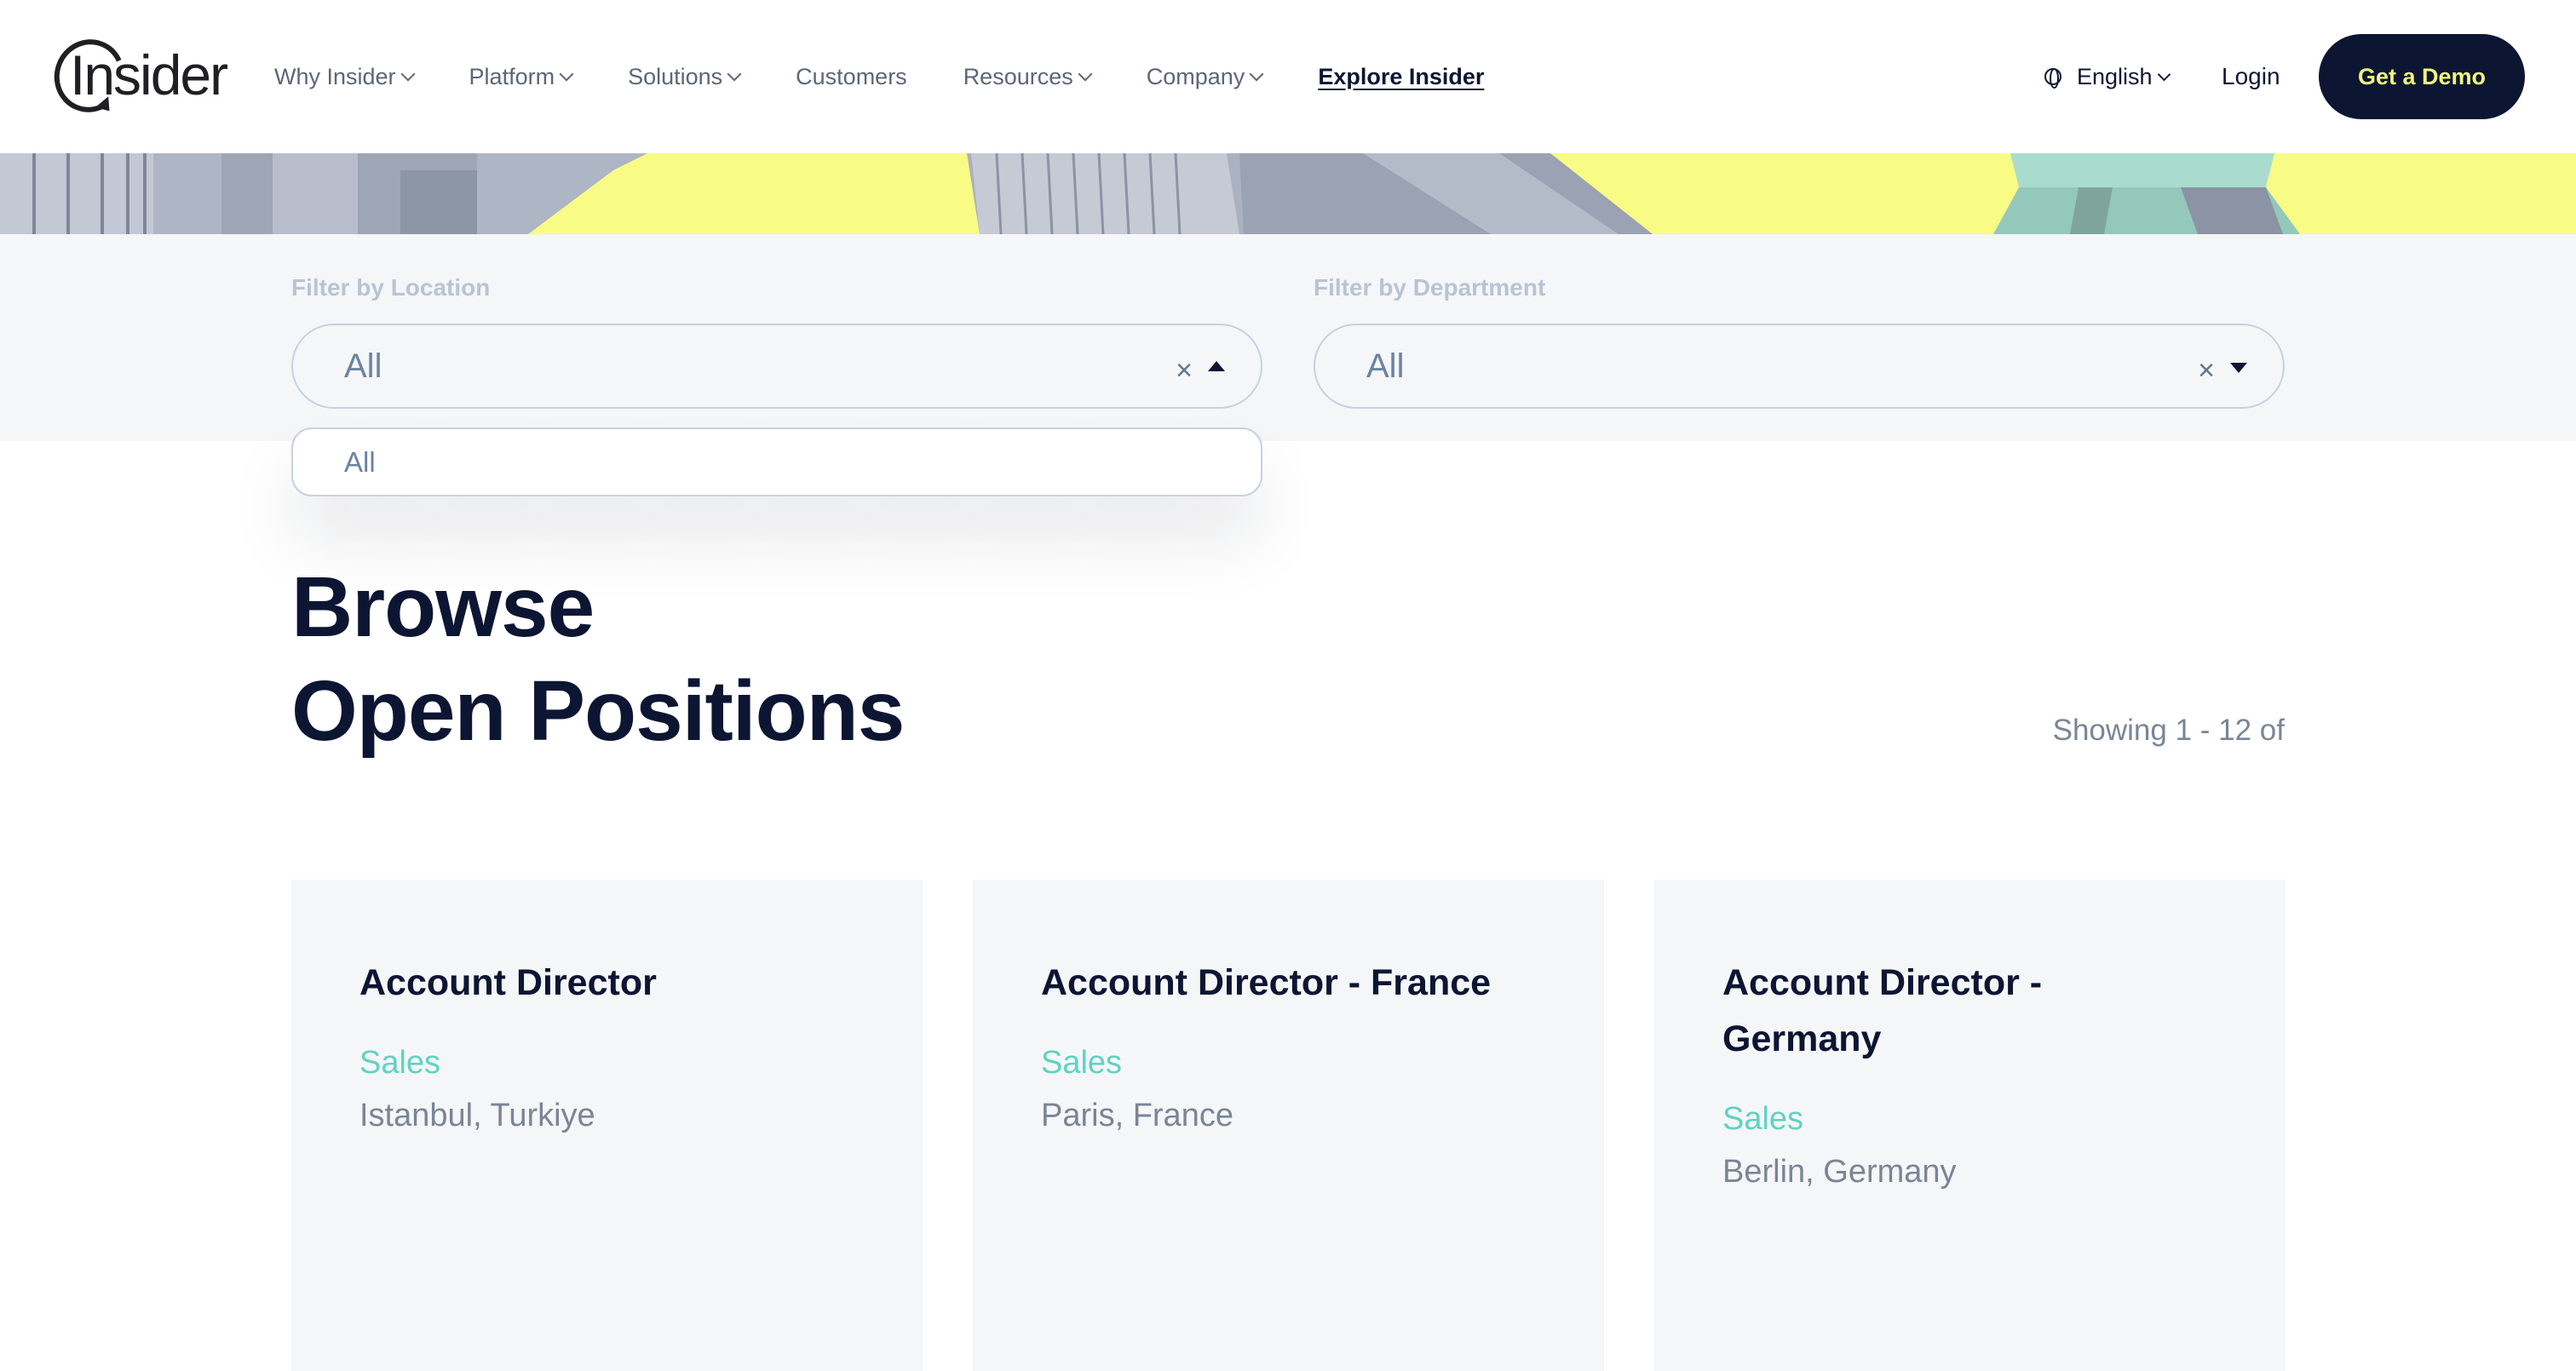 The image size is (2576, 1371). I want to click on nav-item-resources: Resources, so click(1028, 76).